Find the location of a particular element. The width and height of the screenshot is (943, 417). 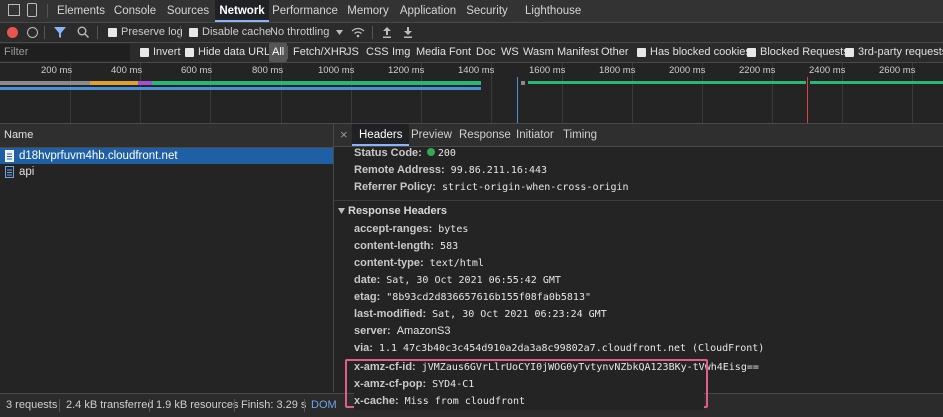

disable-cache-checkbox is located at coordinates (193, 32).